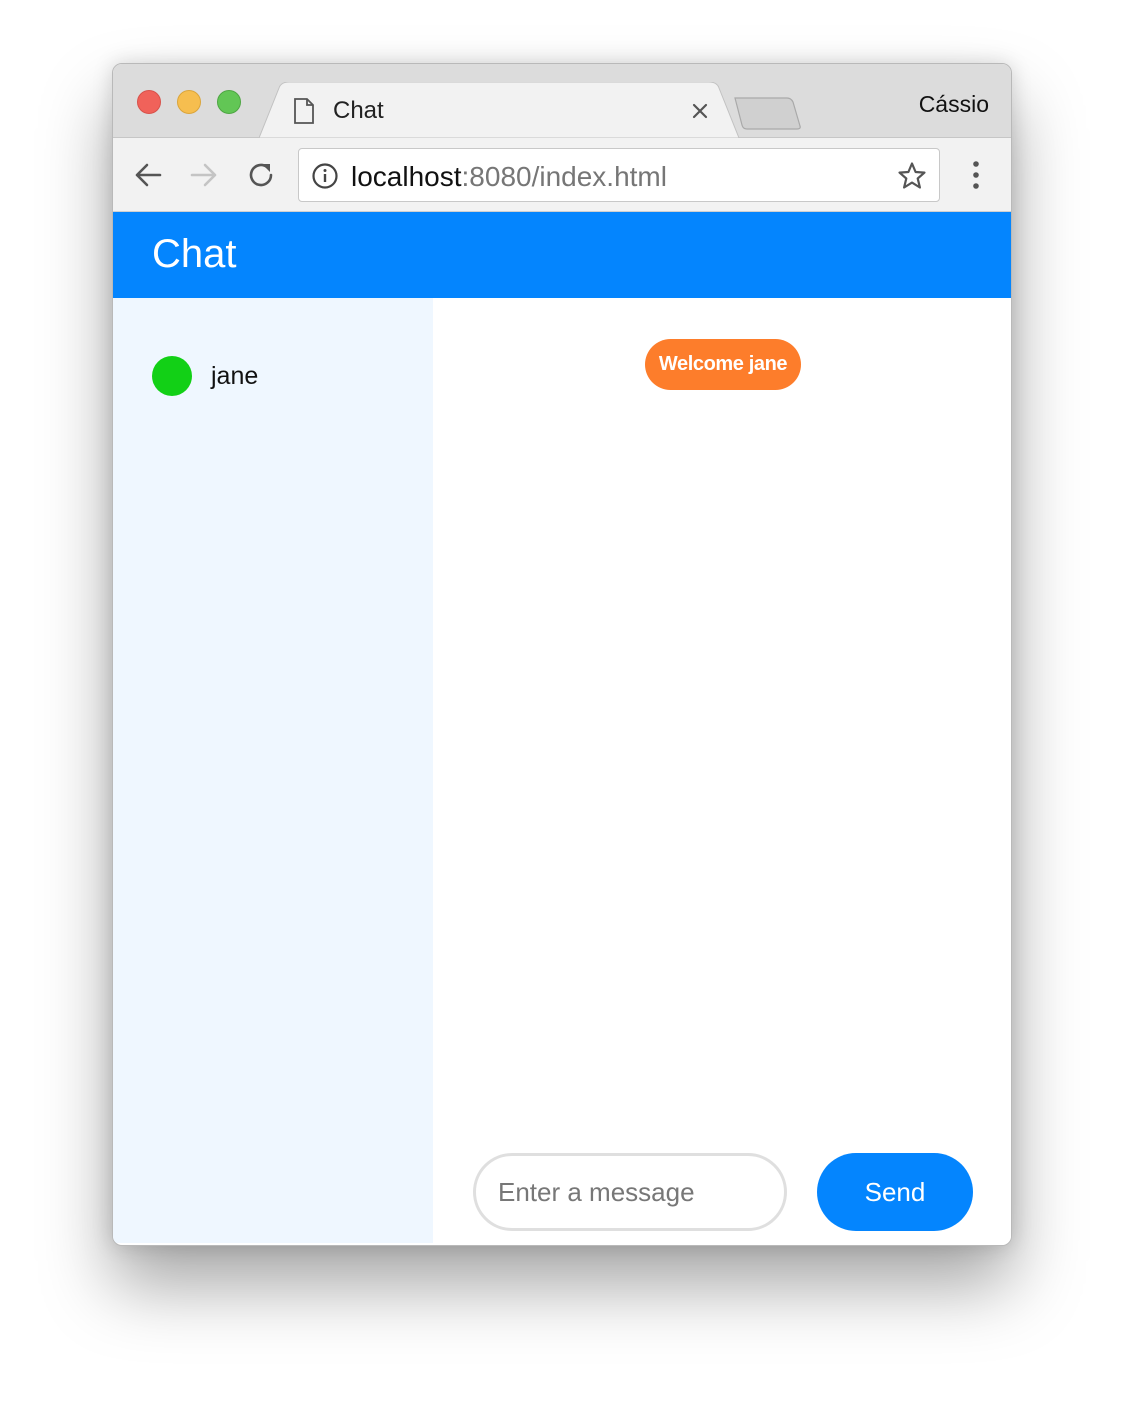 This screenshot has width=1124, height=1406. I want to click on user-name: jane, so click(235, 376).